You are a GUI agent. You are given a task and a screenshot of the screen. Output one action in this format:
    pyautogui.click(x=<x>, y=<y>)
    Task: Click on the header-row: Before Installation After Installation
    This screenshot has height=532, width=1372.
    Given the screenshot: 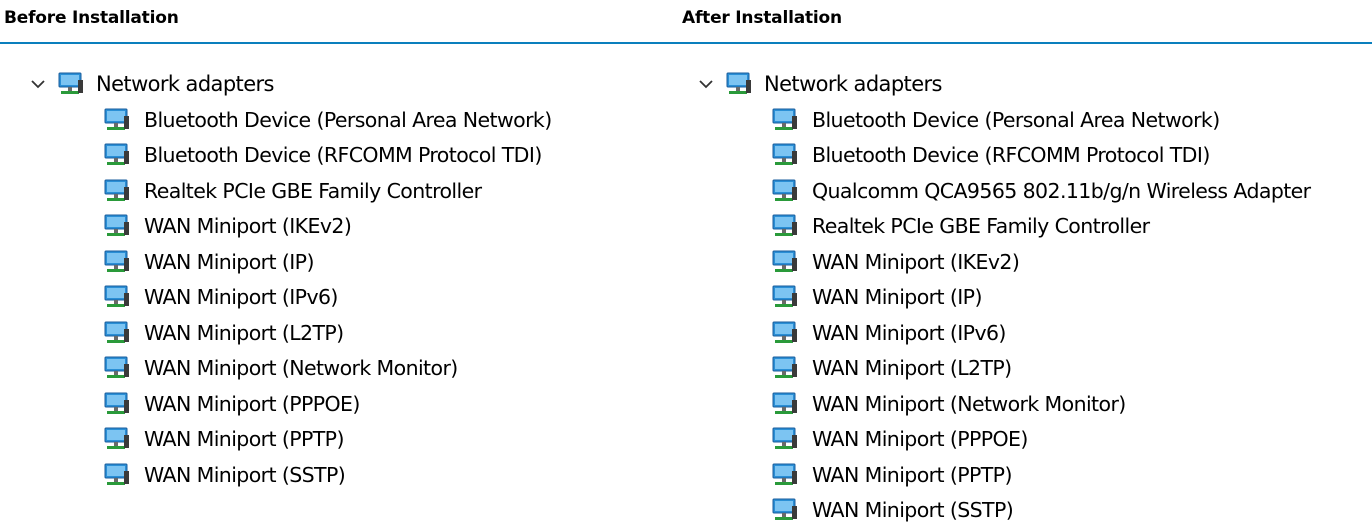 What is the action you would take?
    pyautogui.click(x=686, y=22)
    